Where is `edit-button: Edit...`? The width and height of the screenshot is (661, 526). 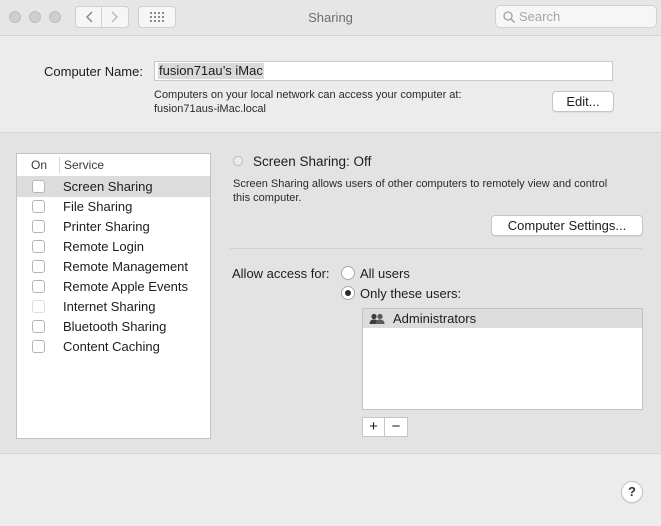
edit-button: Edit... is located at coordinates (583, 101).